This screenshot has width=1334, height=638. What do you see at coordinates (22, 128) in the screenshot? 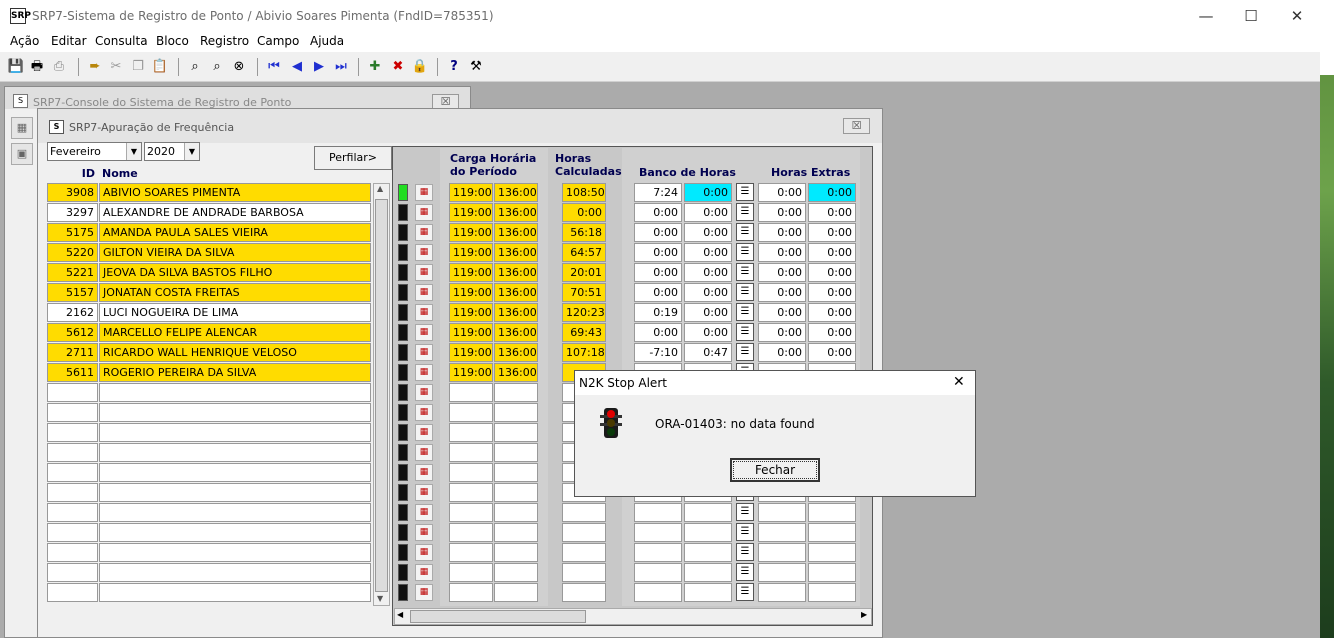
I see `console-side-button-1: ▦` at bounding box center [22, 128].